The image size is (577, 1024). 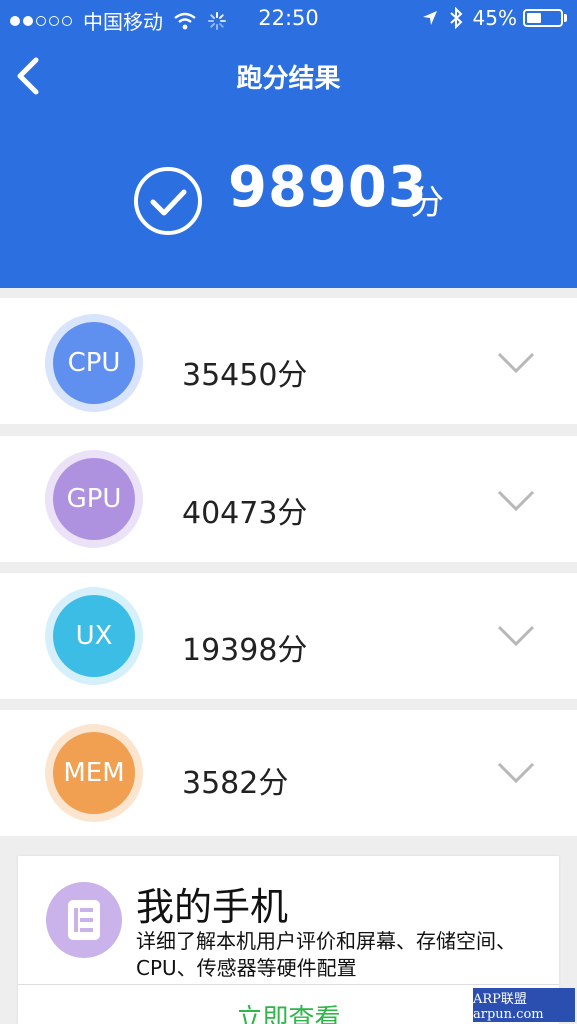 I want to click on total-score-section: 98903 分, so click(x=288, y=200).